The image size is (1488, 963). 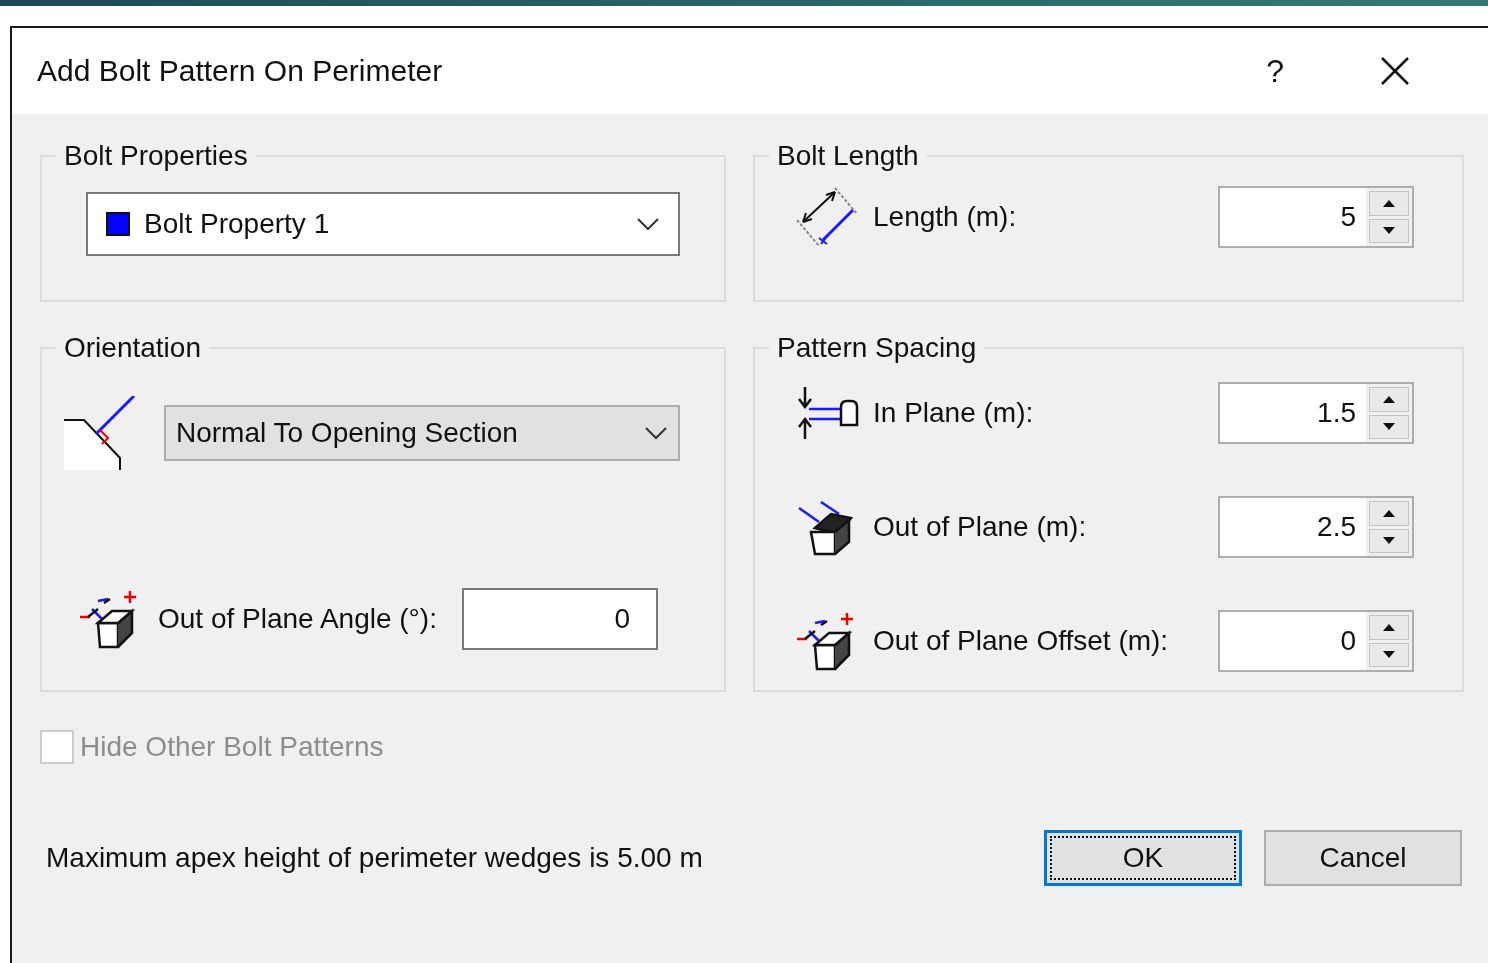 I want to click on group-title: Orientation, so click(x=132, y=348).